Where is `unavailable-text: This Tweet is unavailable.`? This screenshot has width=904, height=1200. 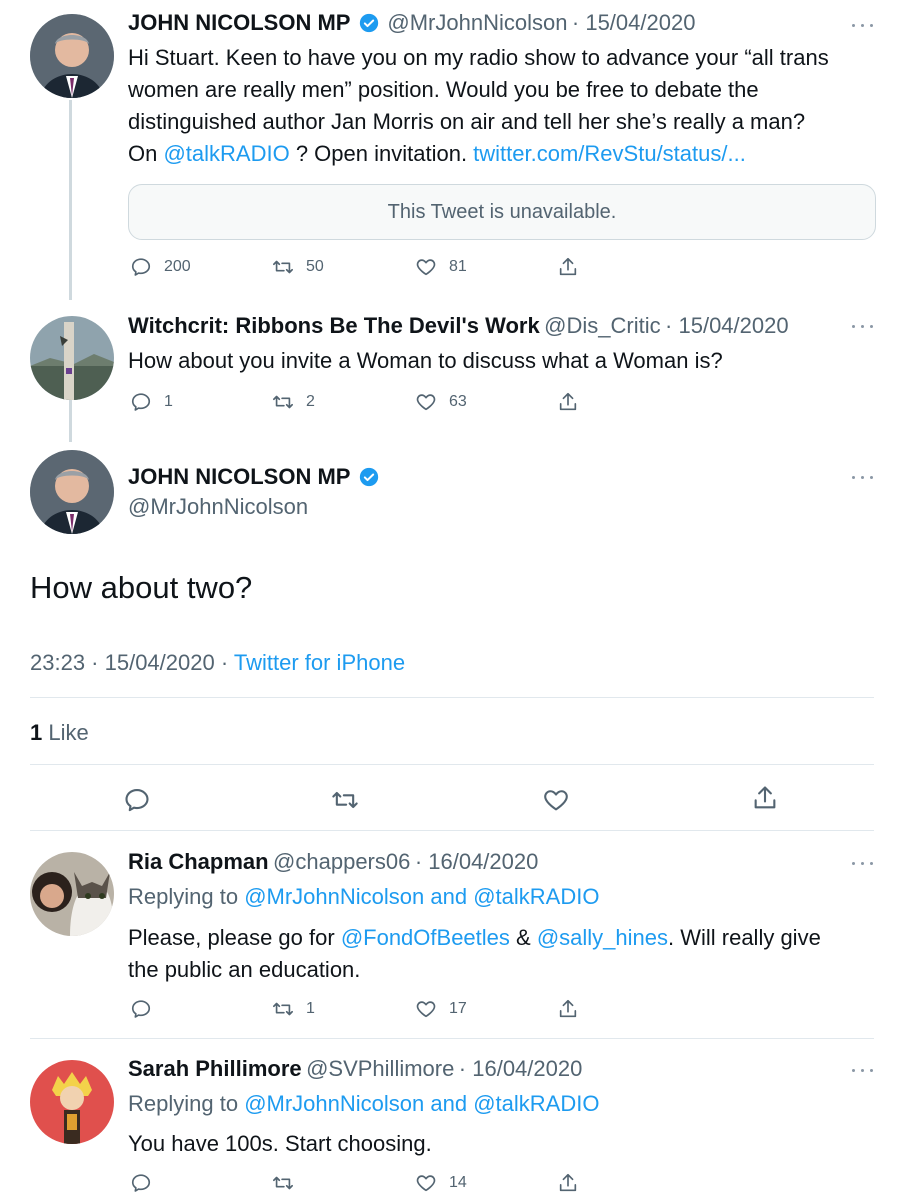 unavailable-text: This Tweet is unavailable. is located at coordinates (502, 211).